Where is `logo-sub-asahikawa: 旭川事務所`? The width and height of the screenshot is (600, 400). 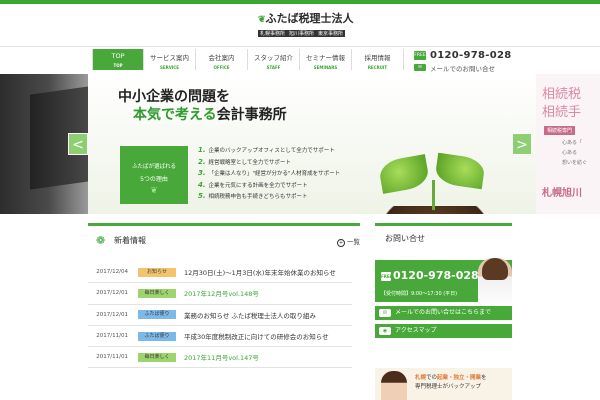 logo-sub-asahikawa: 旭川事務所 is located at coordinates (302, 33).